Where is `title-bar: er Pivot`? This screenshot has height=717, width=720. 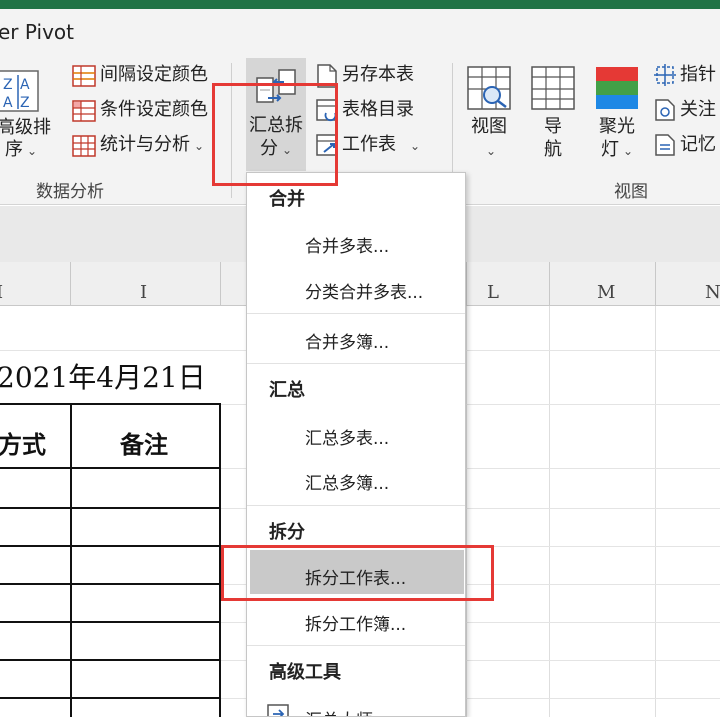 title-bar: er Pivot is located at coordinates (360, 31).